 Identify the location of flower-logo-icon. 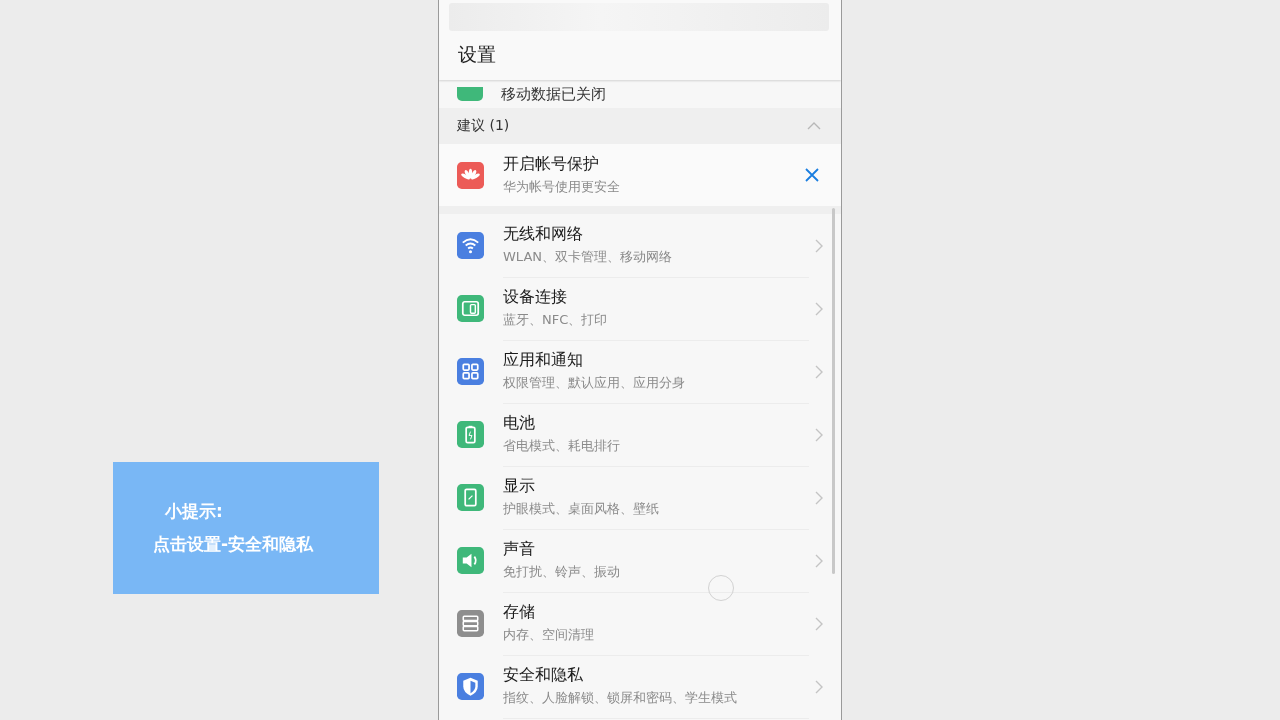
(470, 175).